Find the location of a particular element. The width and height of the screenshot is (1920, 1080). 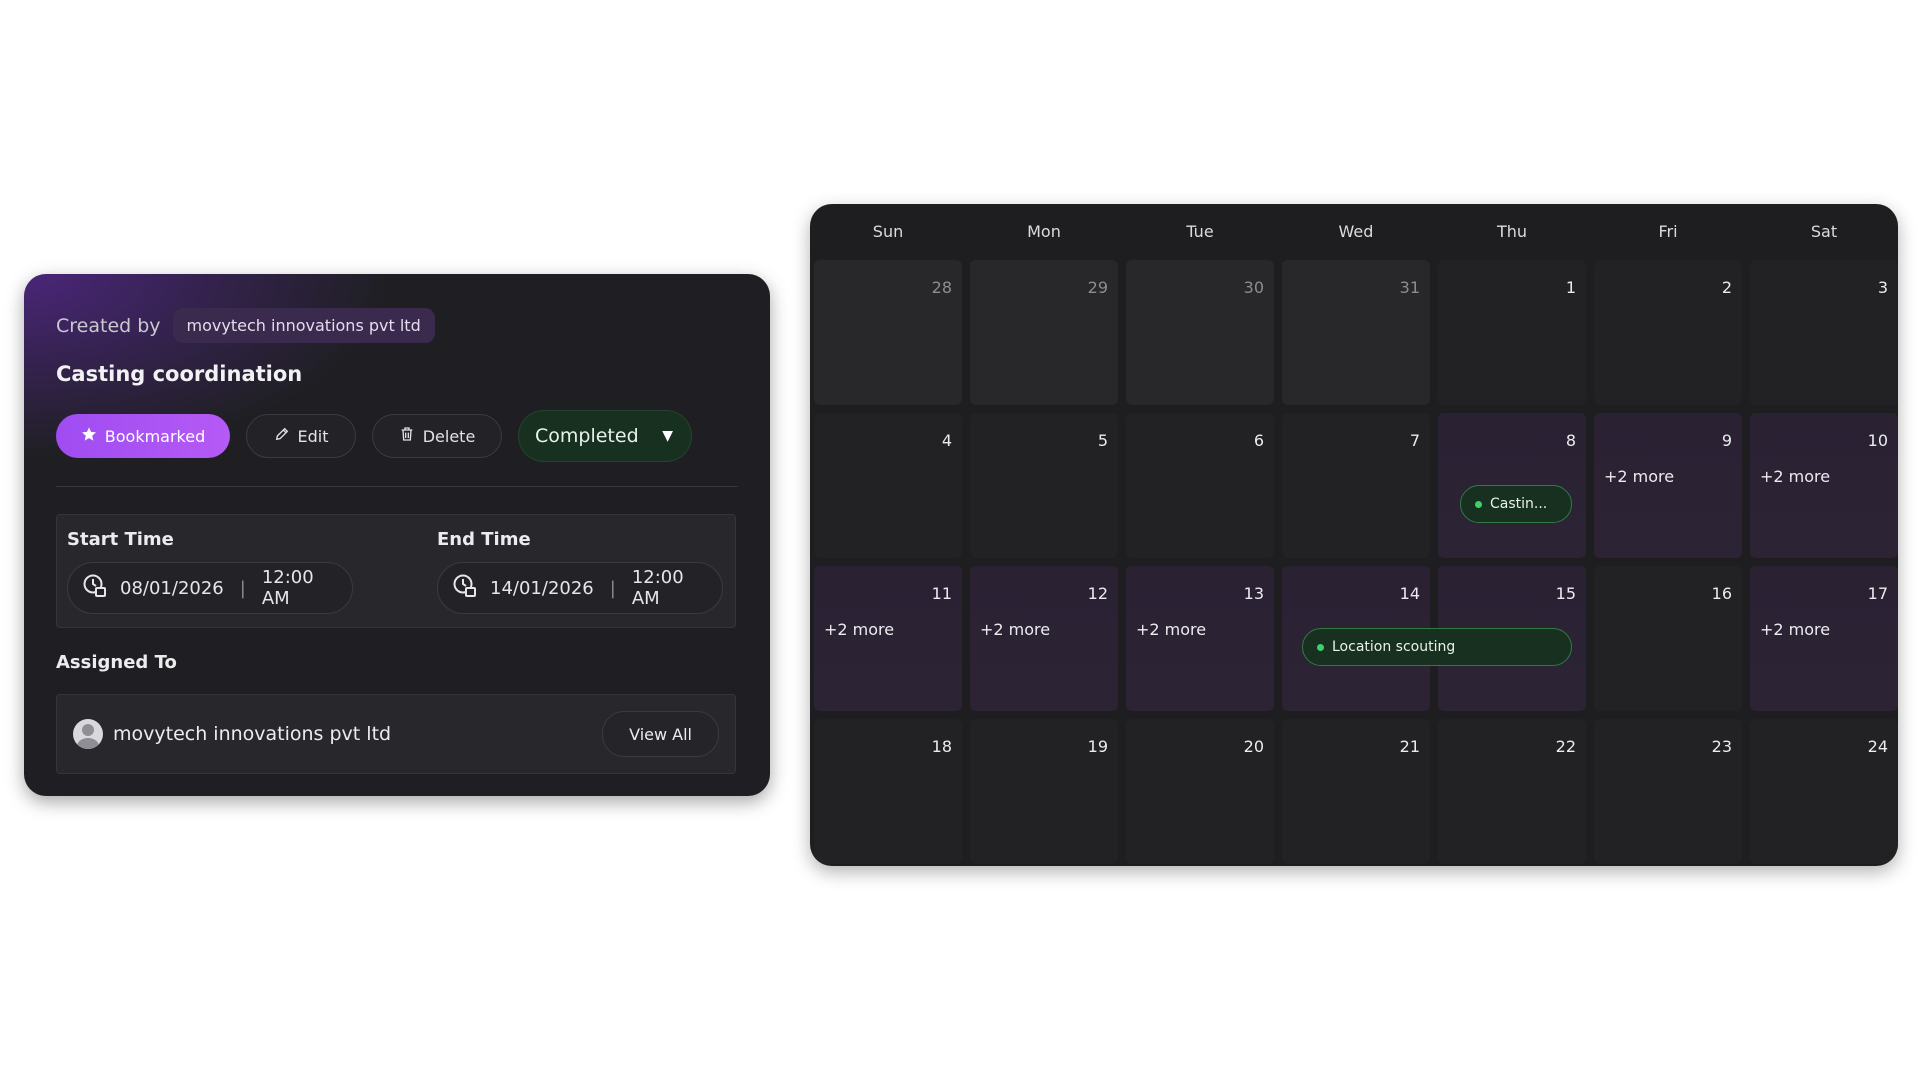

weekday-fri: Fri is located at coordinates (1668, 231).